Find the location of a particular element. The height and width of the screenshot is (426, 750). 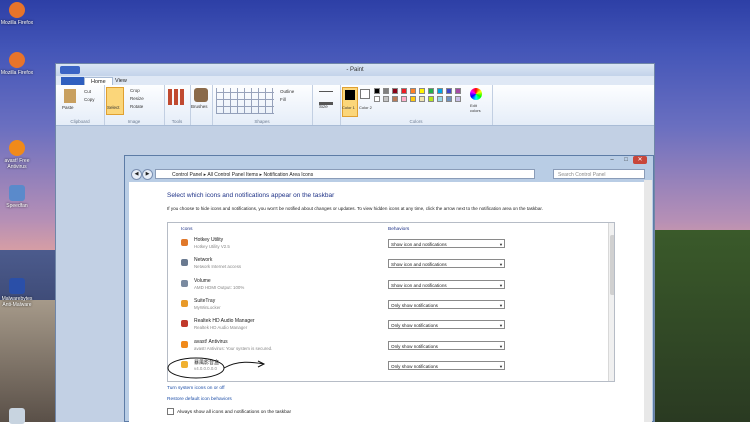

select-button is located at coordinates (115, 101).